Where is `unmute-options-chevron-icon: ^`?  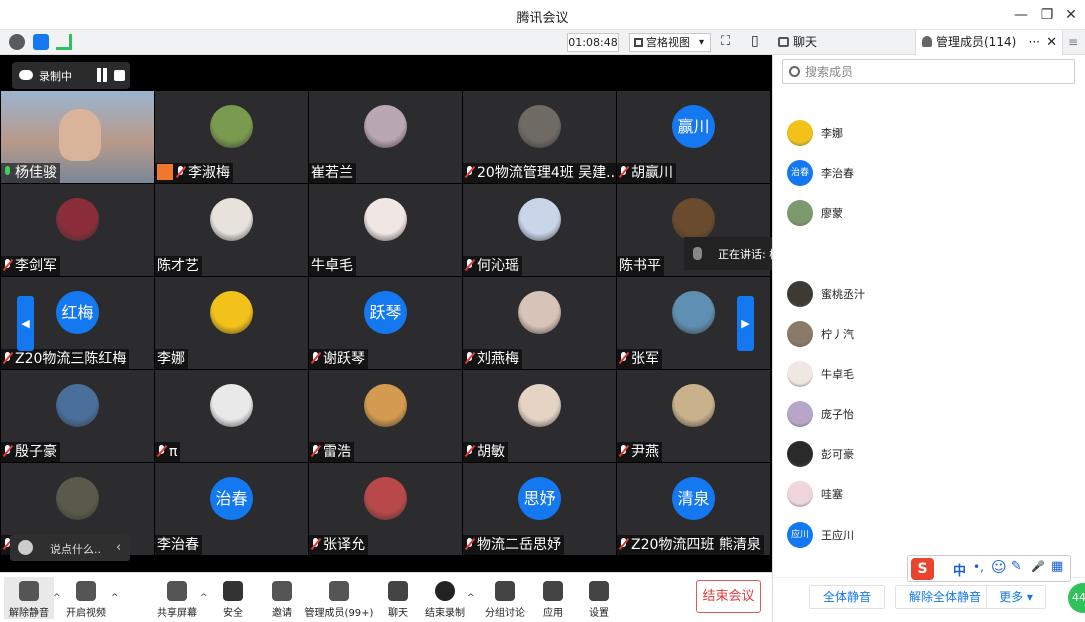
unmute-options-chevron-icon: ^ is located at coordinates (57, 598).